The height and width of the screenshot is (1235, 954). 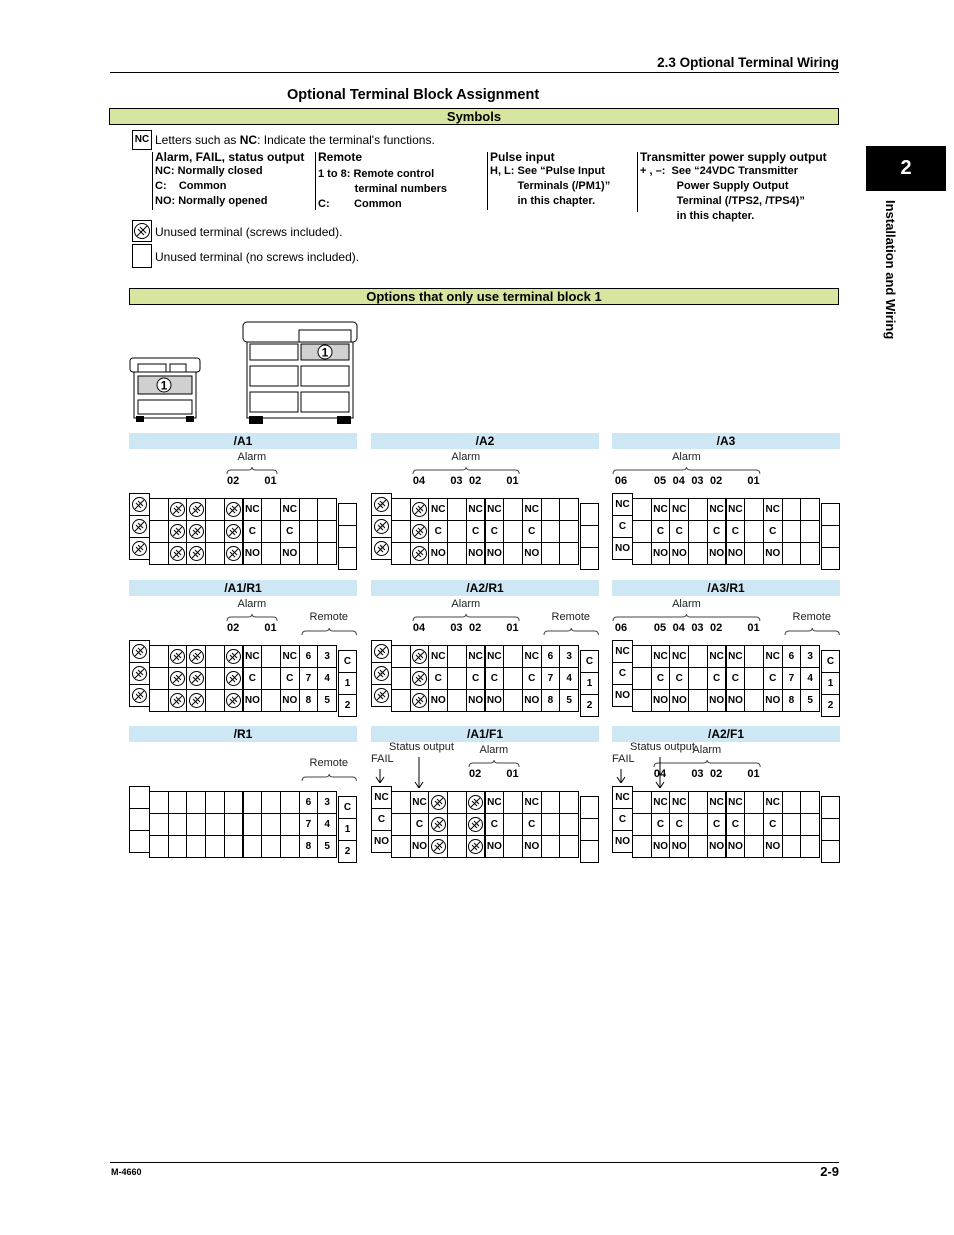 What do you see at coordinates (830, 683) in the screenshot?
I see `terminal-label: 1` at bounding box center [830, 683].